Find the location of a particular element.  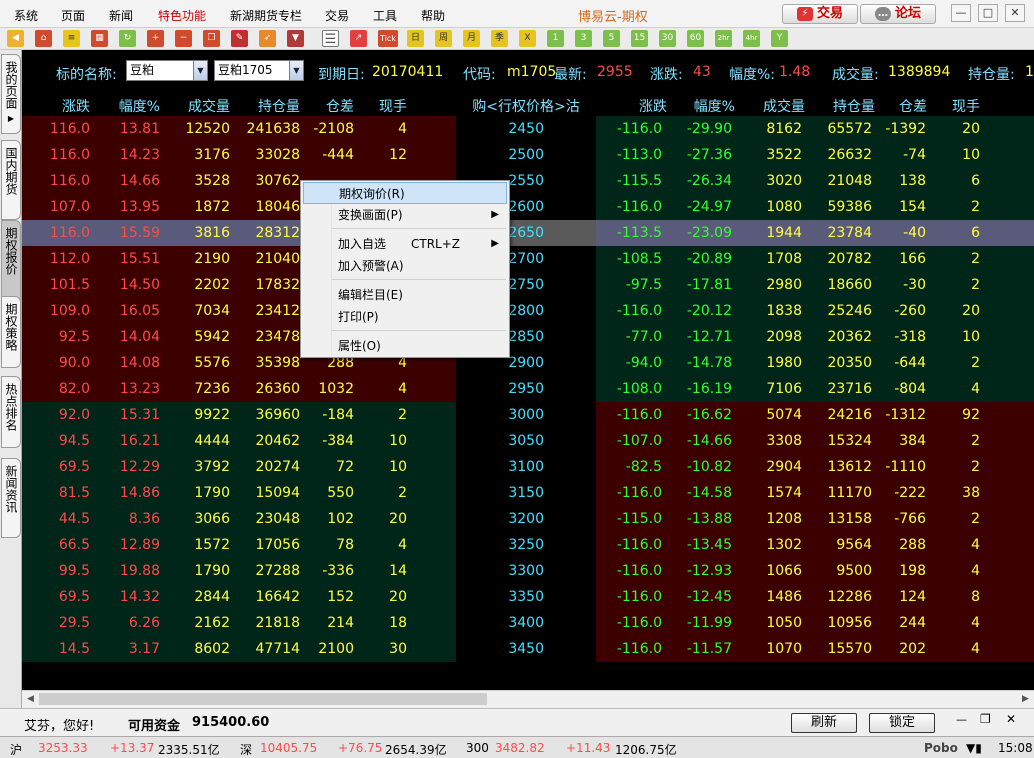

minimize-button: — is located at coordinates (961, 13).